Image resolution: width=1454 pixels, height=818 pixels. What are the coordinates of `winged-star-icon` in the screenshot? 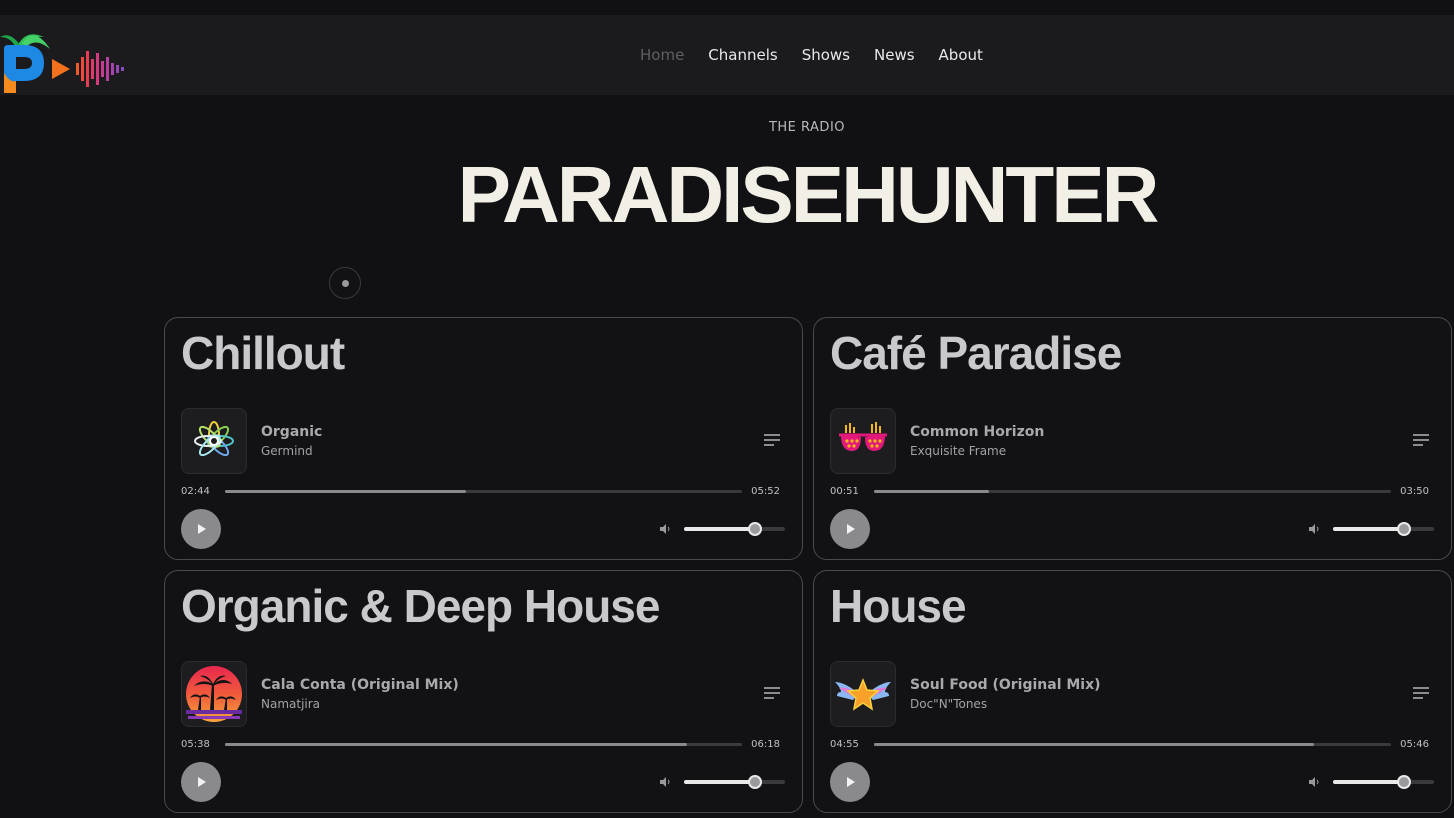 It's located at (863, 694).